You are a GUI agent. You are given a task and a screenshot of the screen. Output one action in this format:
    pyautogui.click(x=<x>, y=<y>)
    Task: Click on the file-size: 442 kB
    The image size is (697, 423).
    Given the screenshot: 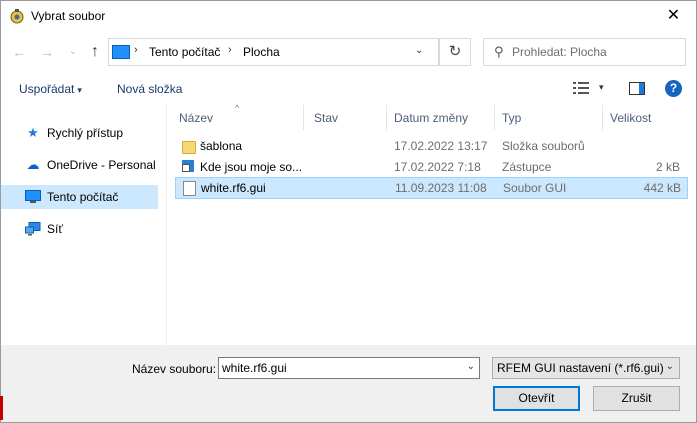 What is the action you would take?
    pyautogui.click(x=662, y=188)
    